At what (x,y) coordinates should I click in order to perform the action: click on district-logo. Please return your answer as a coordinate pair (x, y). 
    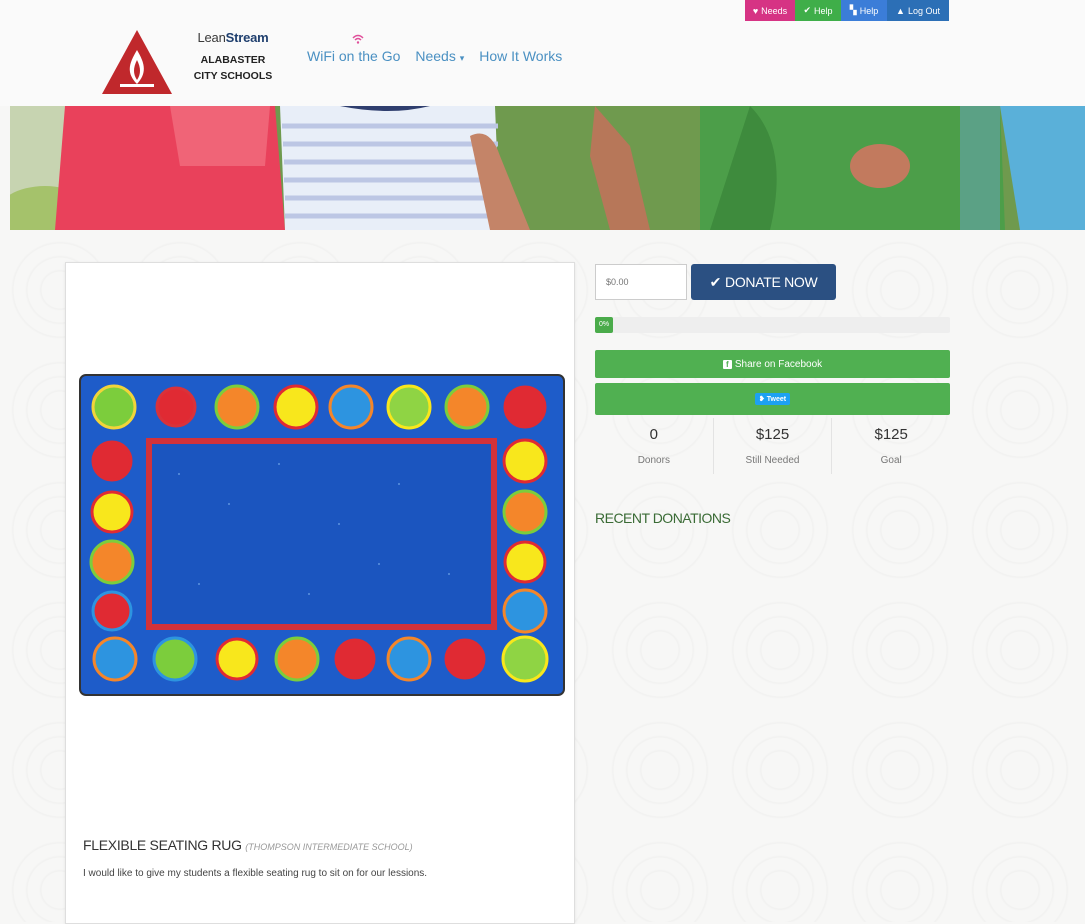
    Looking at the image, I should click on (137, 62).